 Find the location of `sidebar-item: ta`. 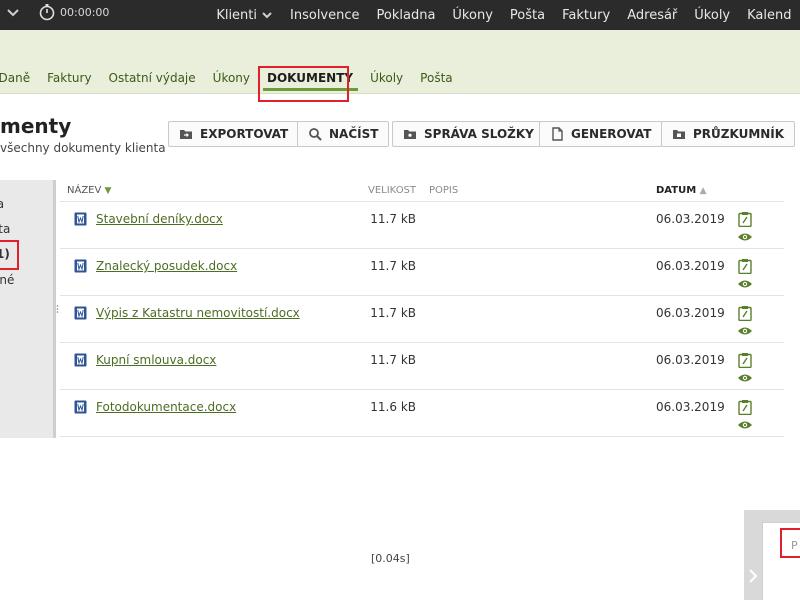

sidebar-item: ta is located at coordinates (2, 204).